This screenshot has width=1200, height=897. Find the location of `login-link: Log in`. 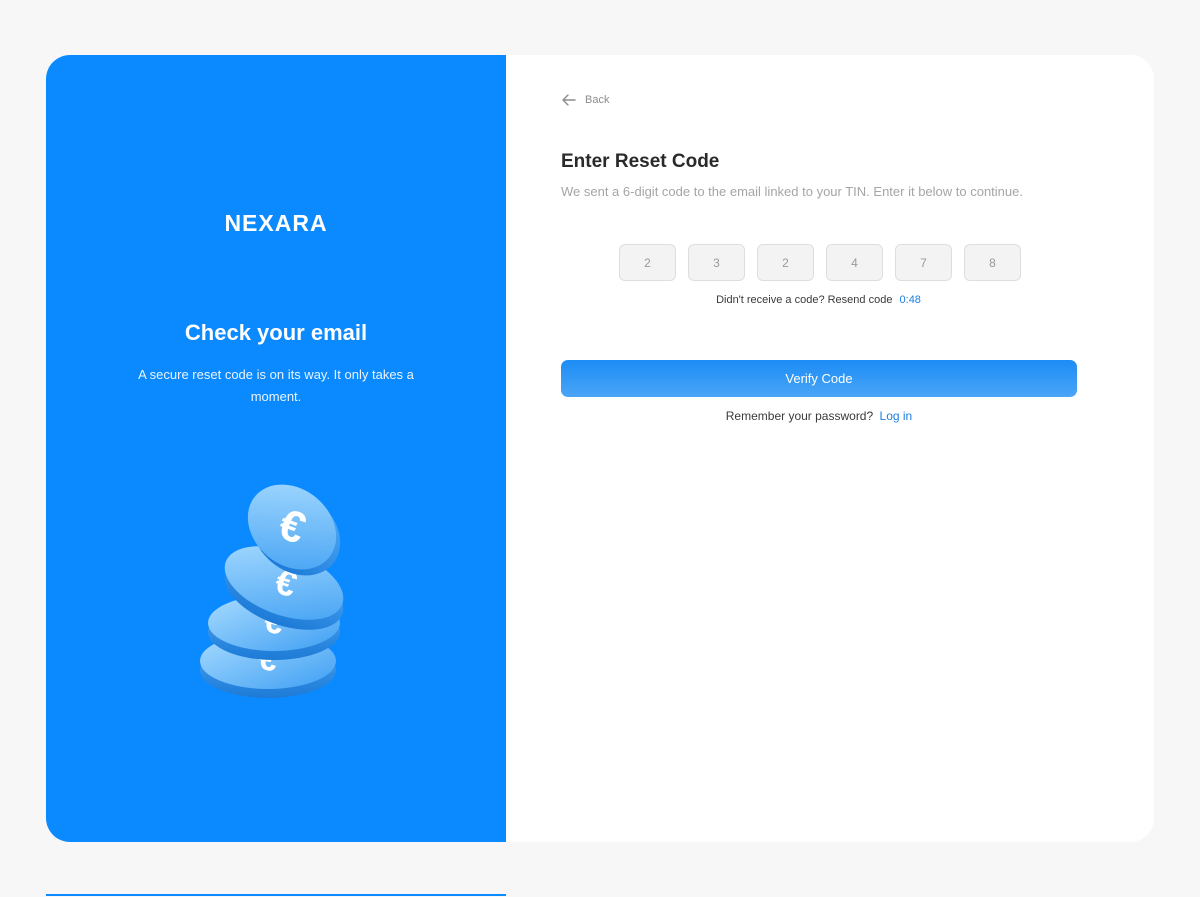

login-link: Log in is located at coordinates (896, 416).